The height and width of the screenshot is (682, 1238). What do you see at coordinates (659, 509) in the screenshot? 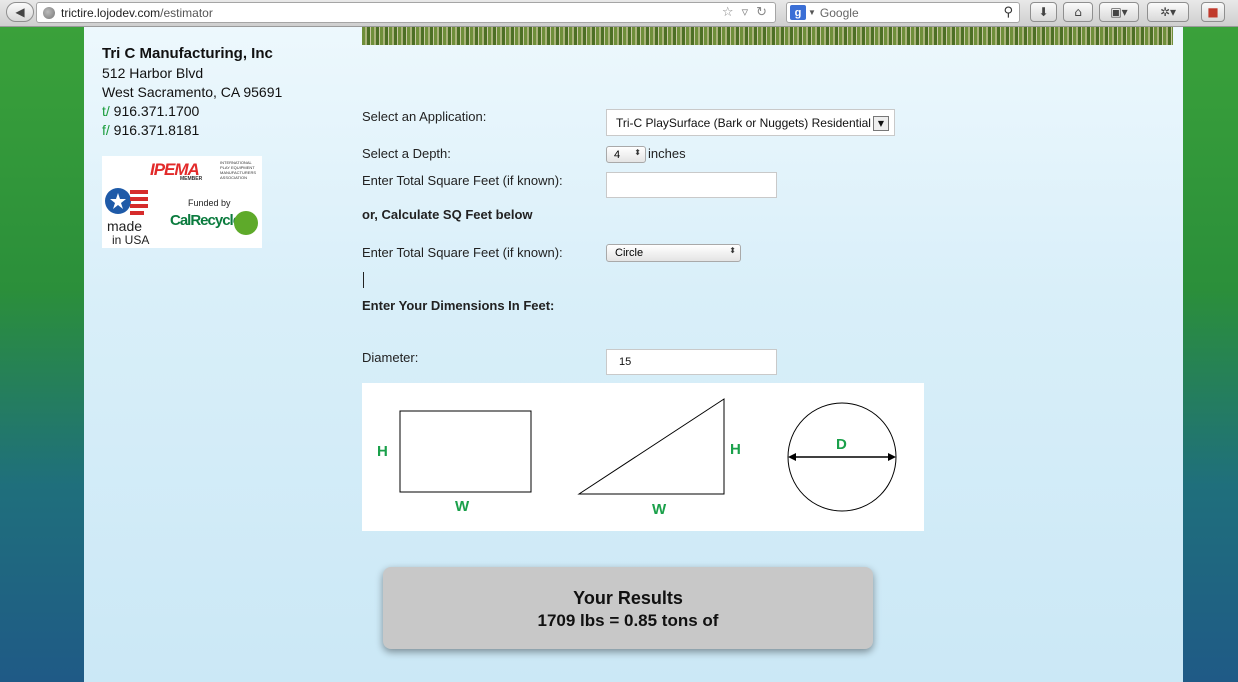
I see `triangle-width-label: W` at bounding box center [659, 509].